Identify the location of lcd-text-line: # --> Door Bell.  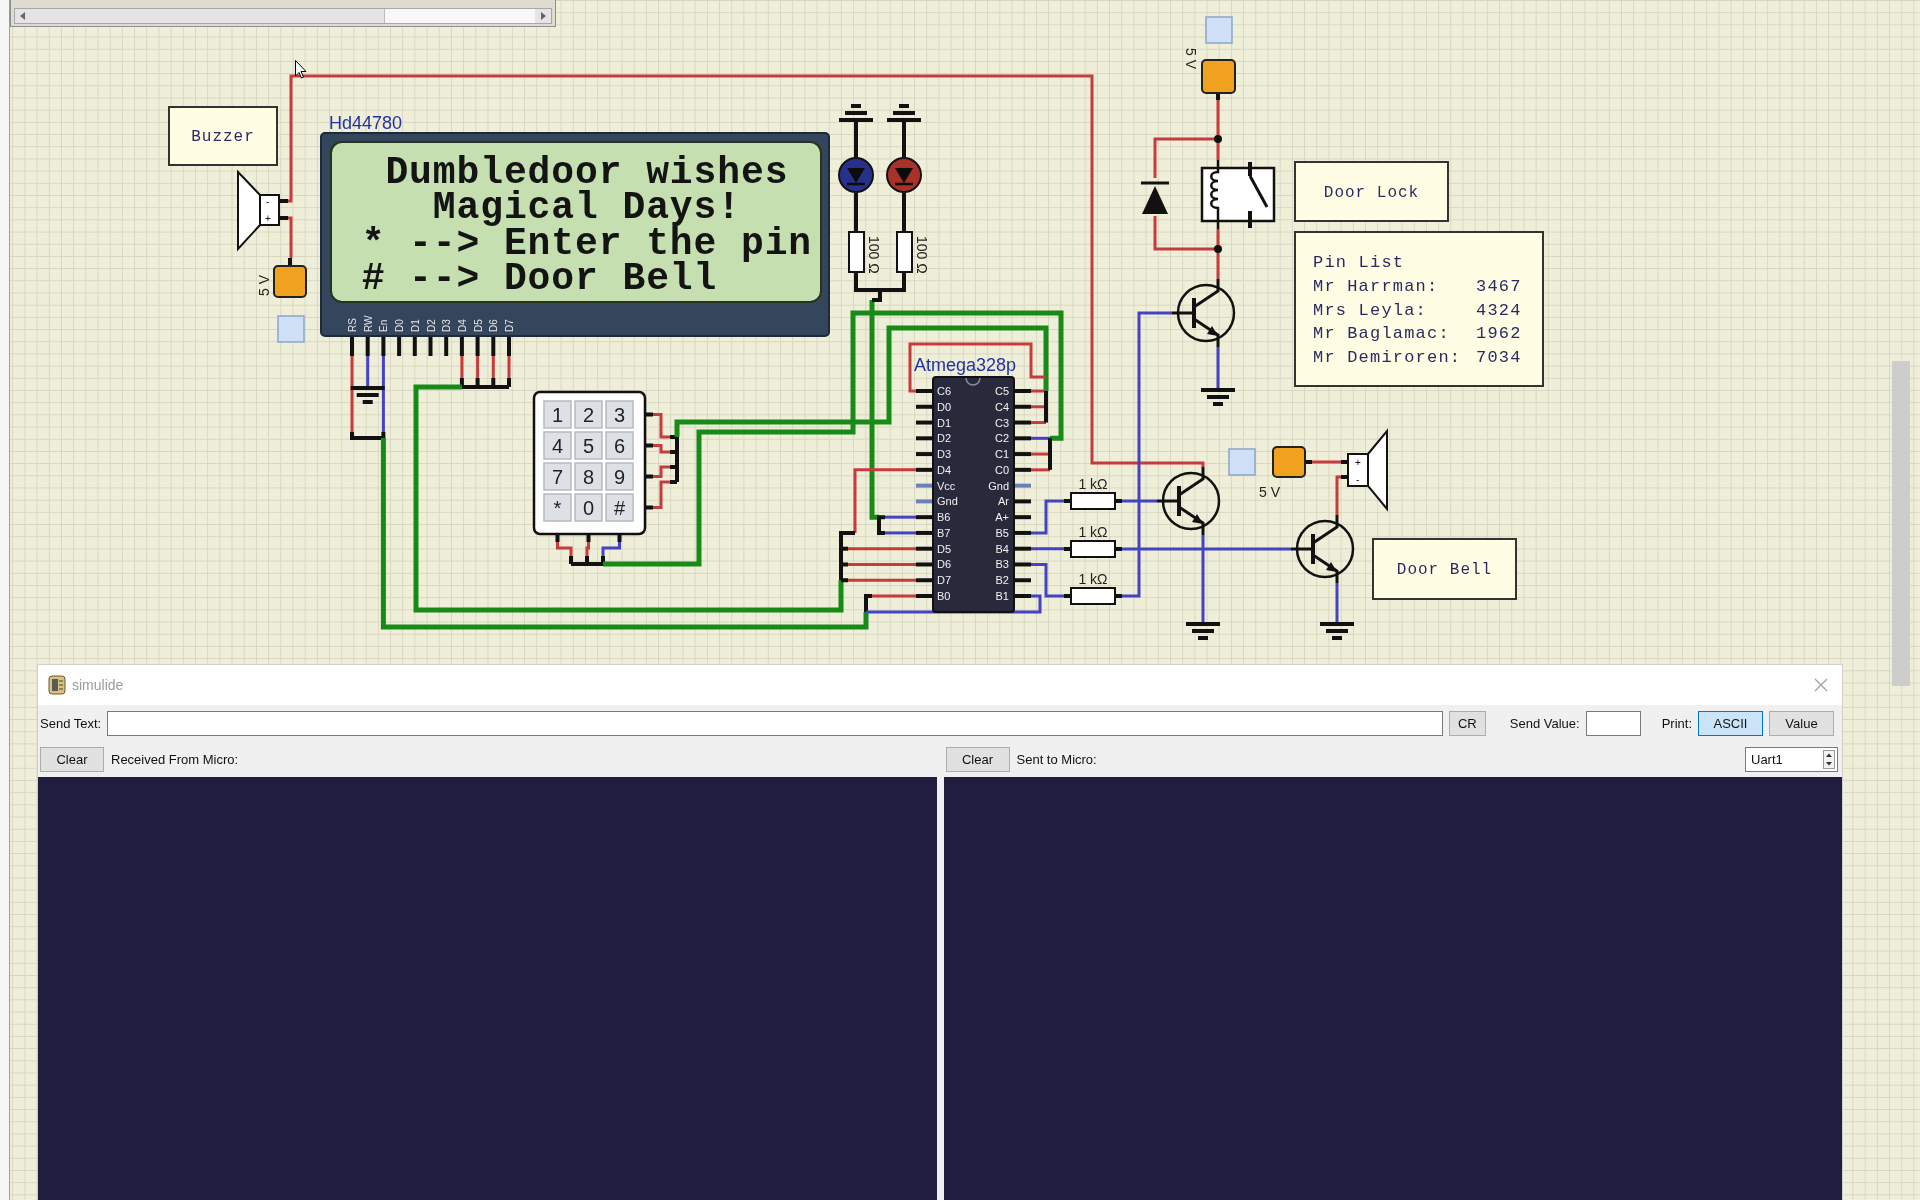
(539, 278).